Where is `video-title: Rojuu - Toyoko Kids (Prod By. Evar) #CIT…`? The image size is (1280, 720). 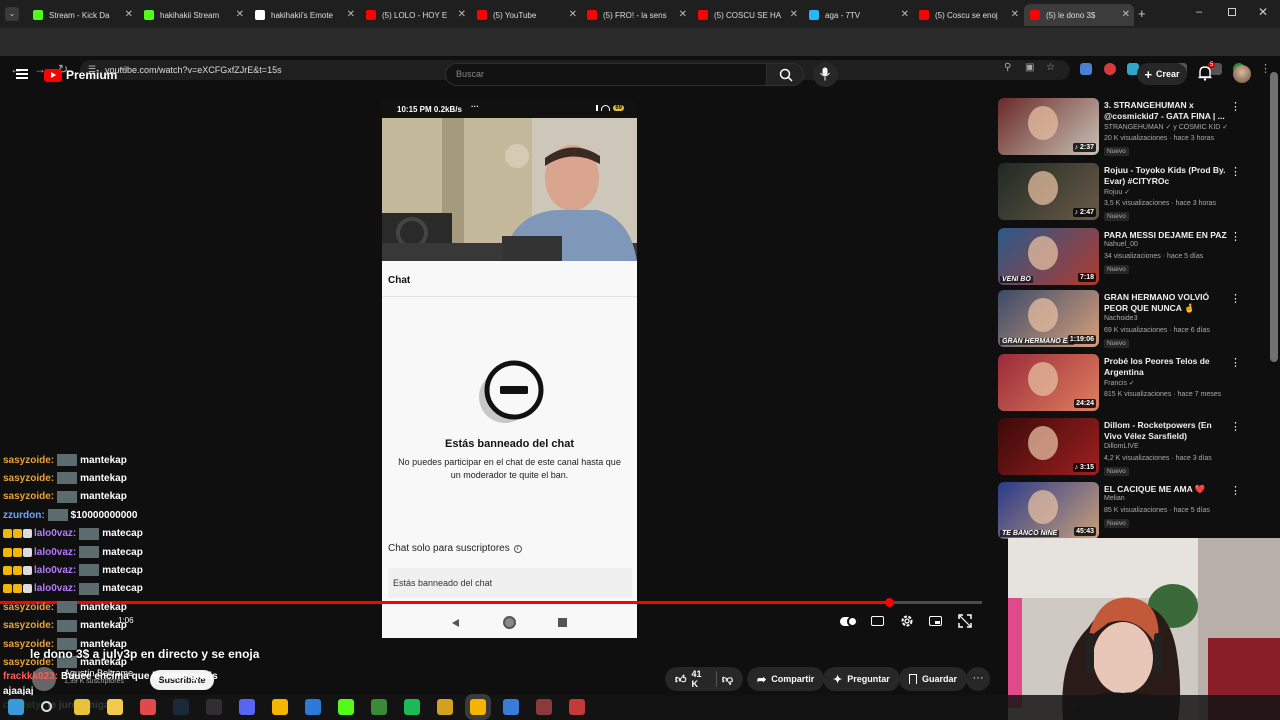 video-title: Rojuu - Toyoko Kids (Prod By. Evar) #CIT… is located at coordinates (1166, 176).